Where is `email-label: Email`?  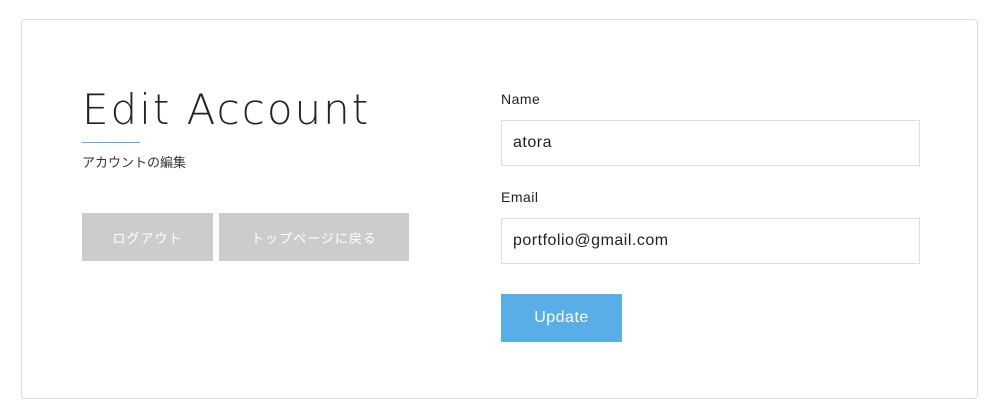
email-label: Email is located at coordinates (520, 197).